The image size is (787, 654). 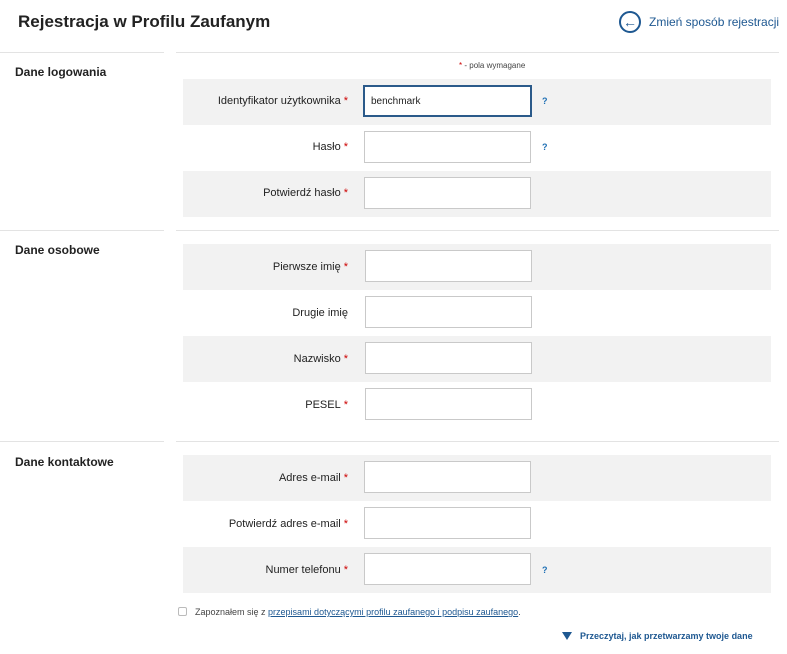 I want to click on email-label: Adres e-mail *, so click(x=313, y=478).